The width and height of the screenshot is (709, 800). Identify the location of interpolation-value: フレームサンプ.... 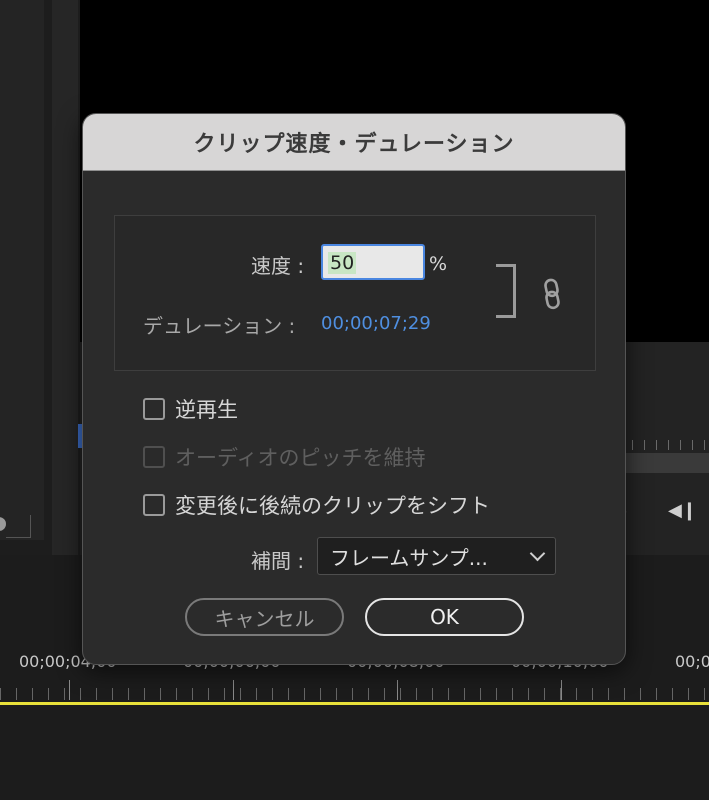
(409, 557).